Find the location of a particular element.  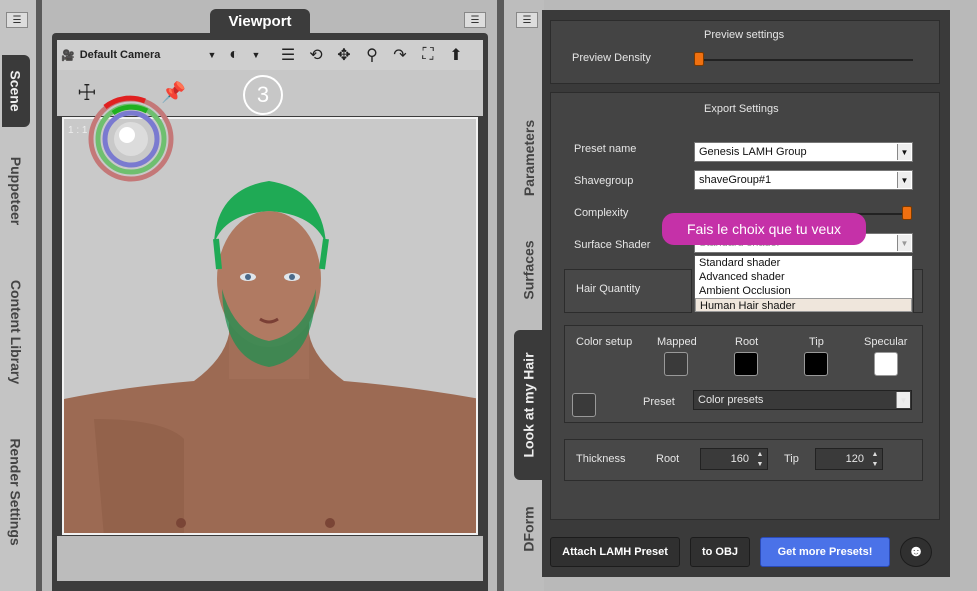

preview-density-knob is located at coordinates (699, 59).